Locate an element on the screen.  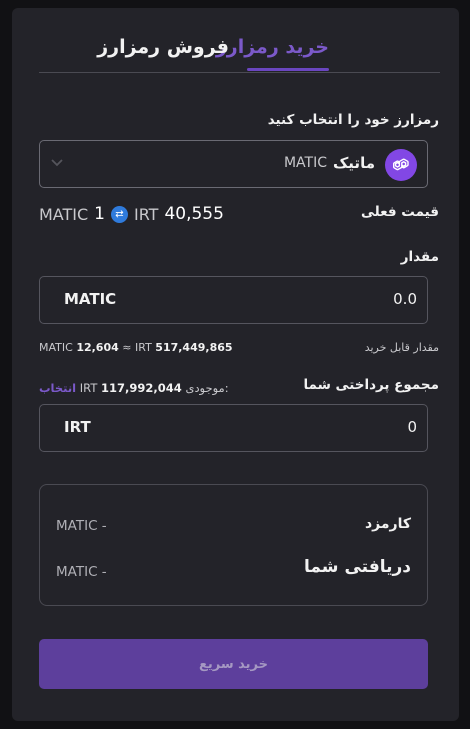
select-balance-link: انتخاب is located at coordinates (57, 388).